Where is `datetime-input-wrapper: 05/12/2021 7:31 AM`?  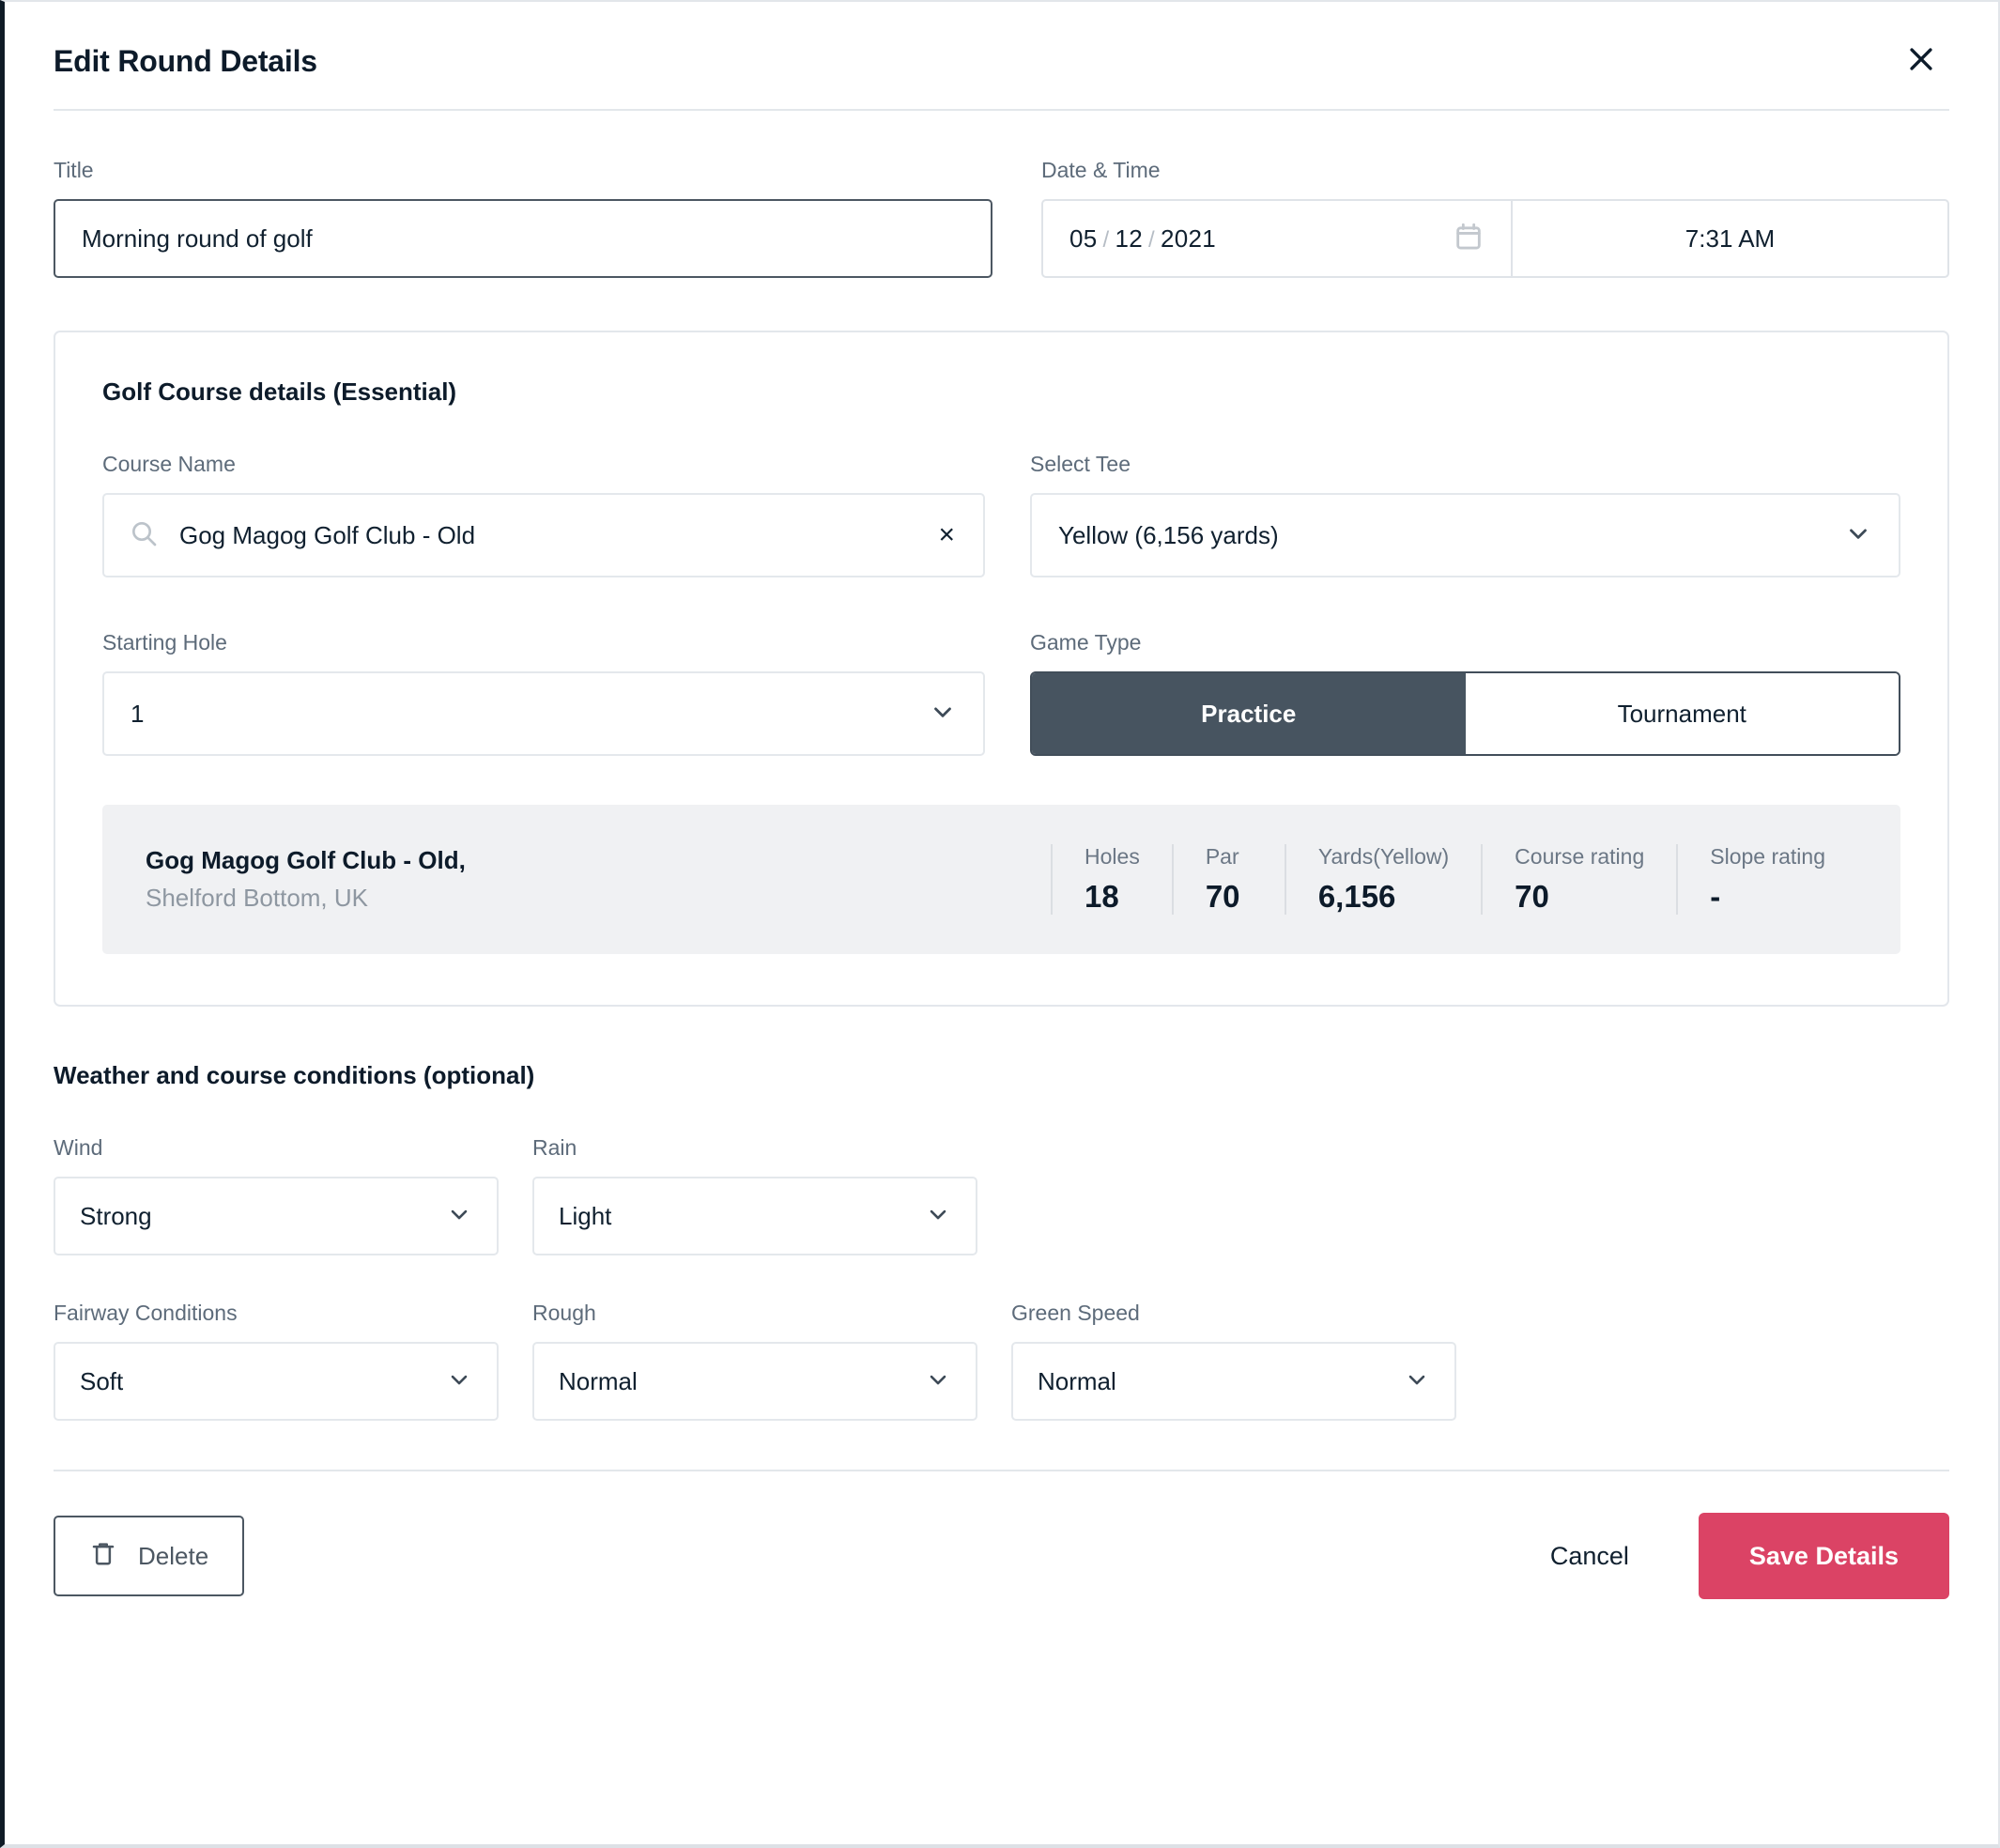
datetime-input-wrapper: 05/12/2021 7:31 AM is located at coordinates (1495, 238).